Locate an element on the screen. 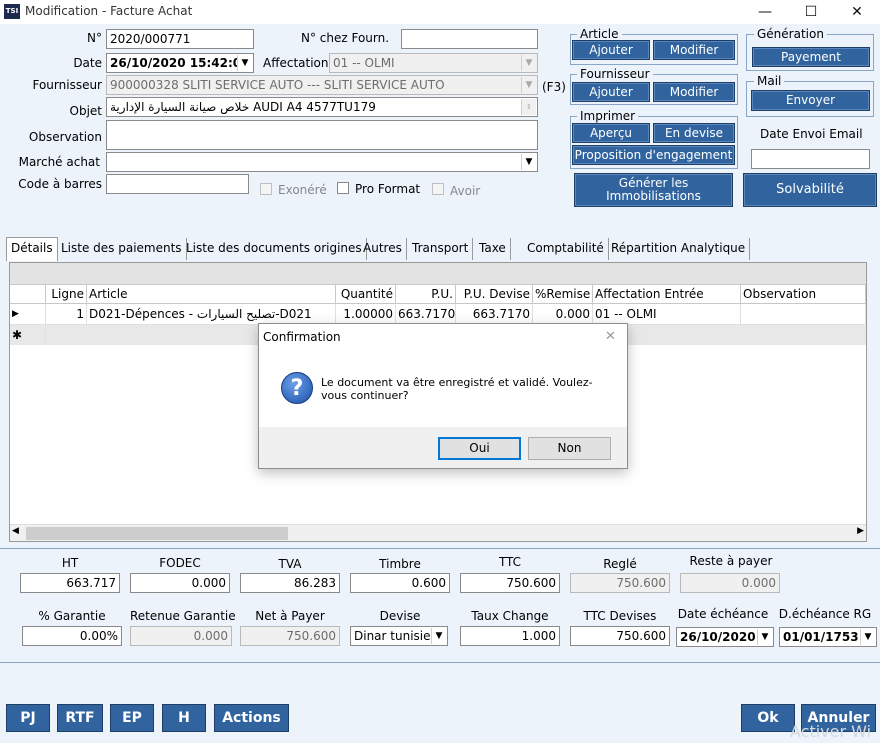 This screenshot has width=880, height=743. maximize-button: ☐ is located at coordinates (811, 12).